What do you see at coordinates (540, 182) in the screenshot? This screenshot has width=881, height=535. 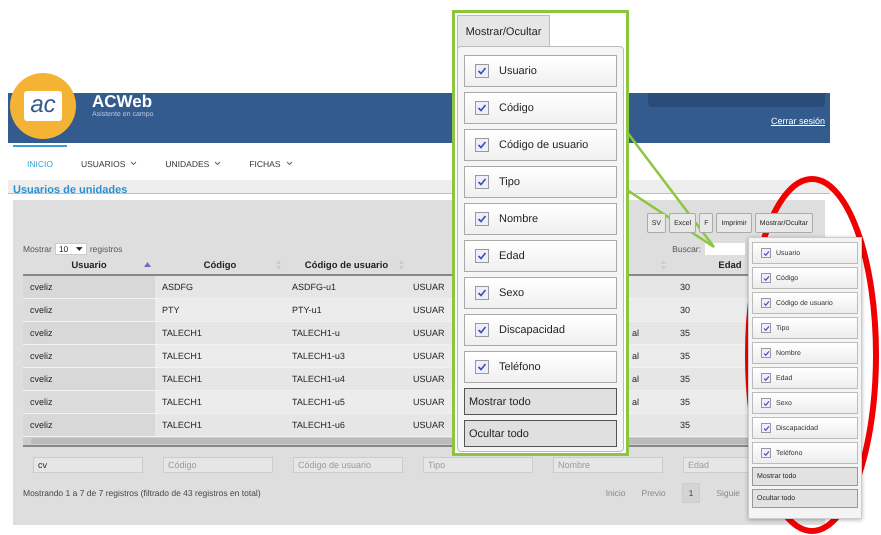 I see `column-toggle-item: Tipo` at bounding box center [540, 182].